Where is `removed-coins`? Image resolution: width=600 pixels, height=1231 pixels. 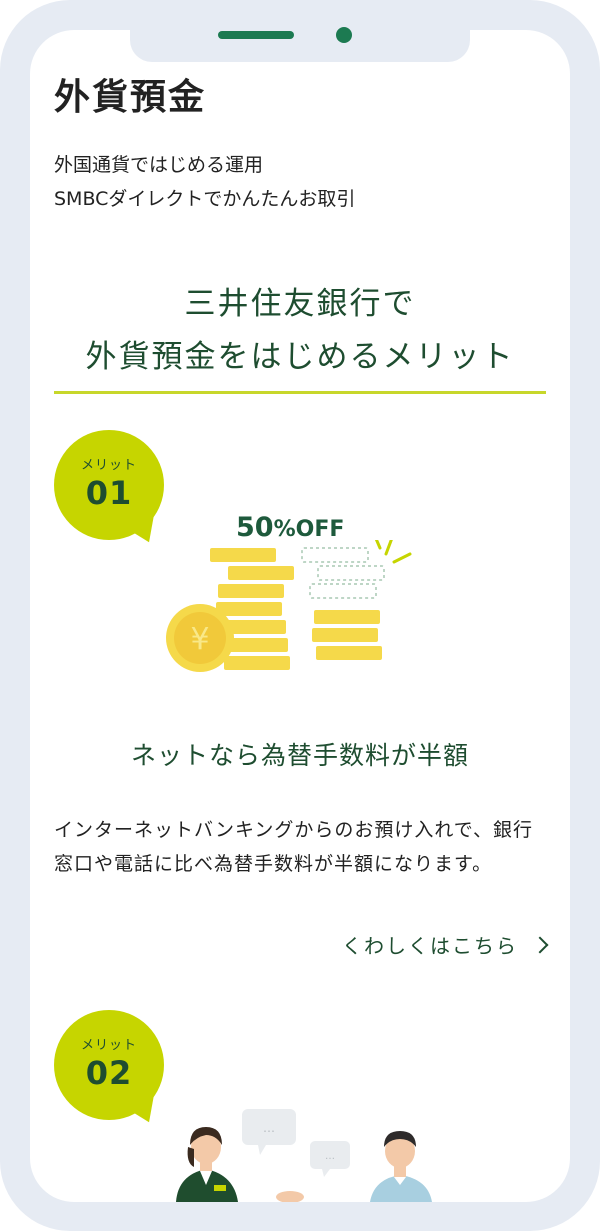
removed-coins is located at coordinates (343, 573).